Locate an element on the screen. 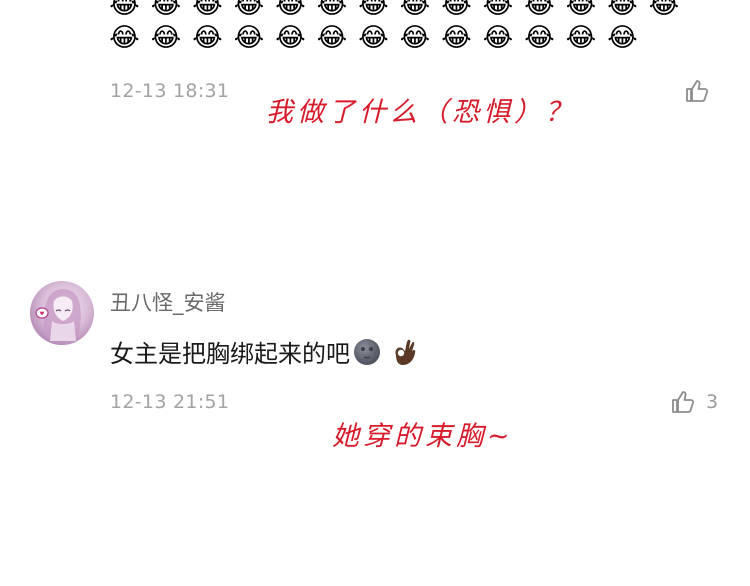 Image resolution: width=750 pixels, height=586 pixels. emoji-row: 😂 😂 😂 😂 😂 😂 😂 😂 😂 😂 😂 😂 😂 😂 is located at coordinates (408, 11).